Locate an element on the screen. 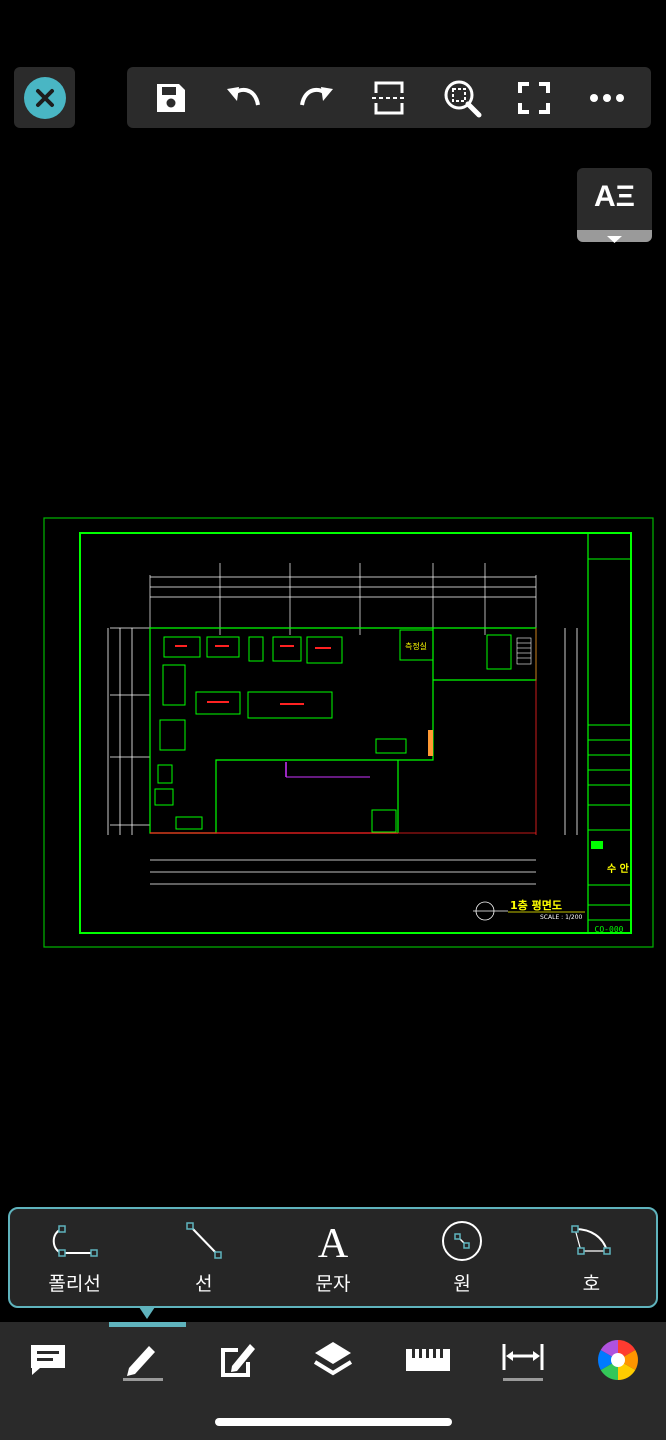  arc-icon is located at coordinates (591, 1240).